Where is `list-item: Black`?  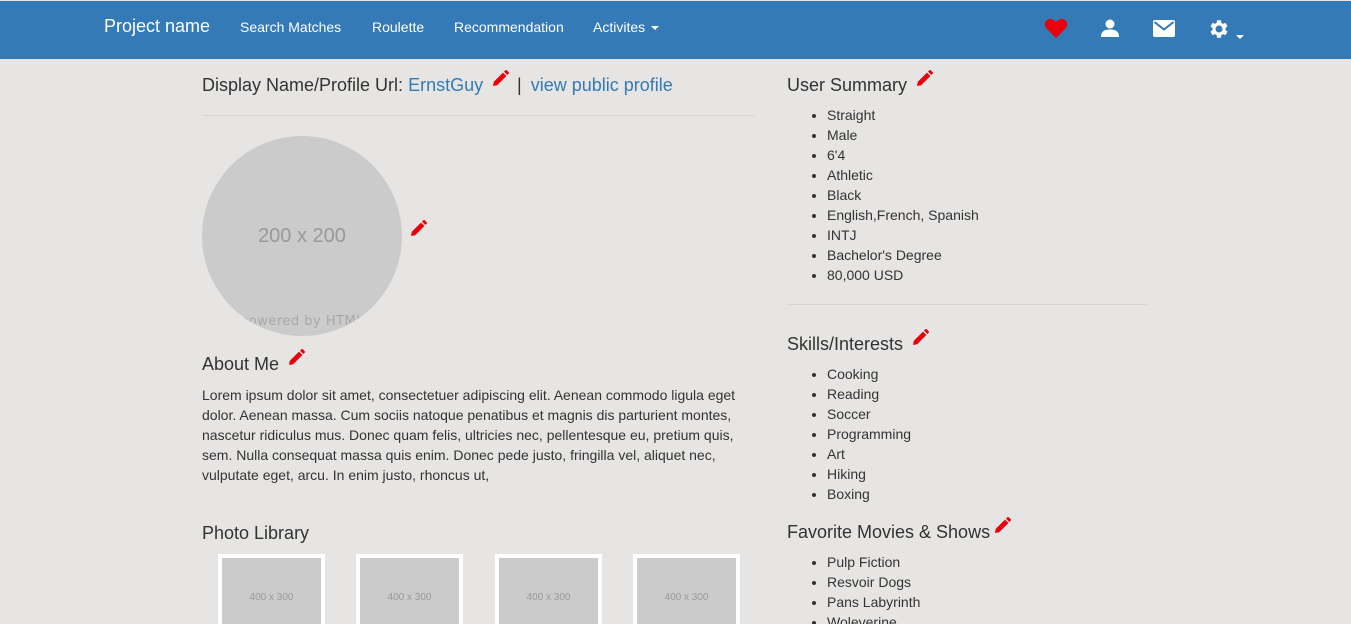
list-item: Black is located at coordinates (903, 195).